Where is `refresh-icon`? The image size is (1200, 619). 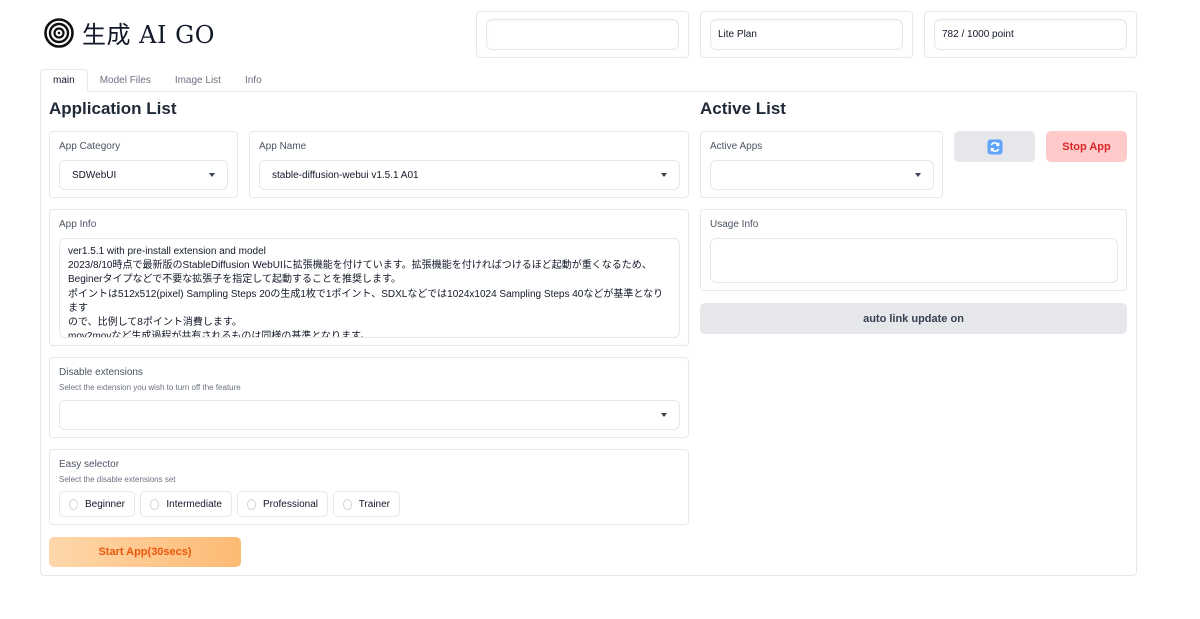
refresh-icon is located at coordinates (994, 146).